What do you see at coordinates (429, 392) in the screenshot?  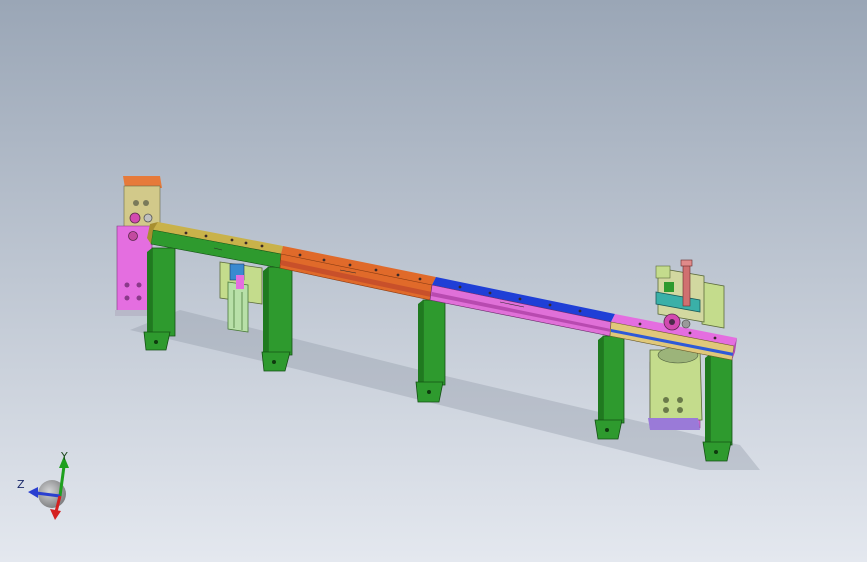 I see `leg-3-foot-hole` at bounding box center [429, 392].